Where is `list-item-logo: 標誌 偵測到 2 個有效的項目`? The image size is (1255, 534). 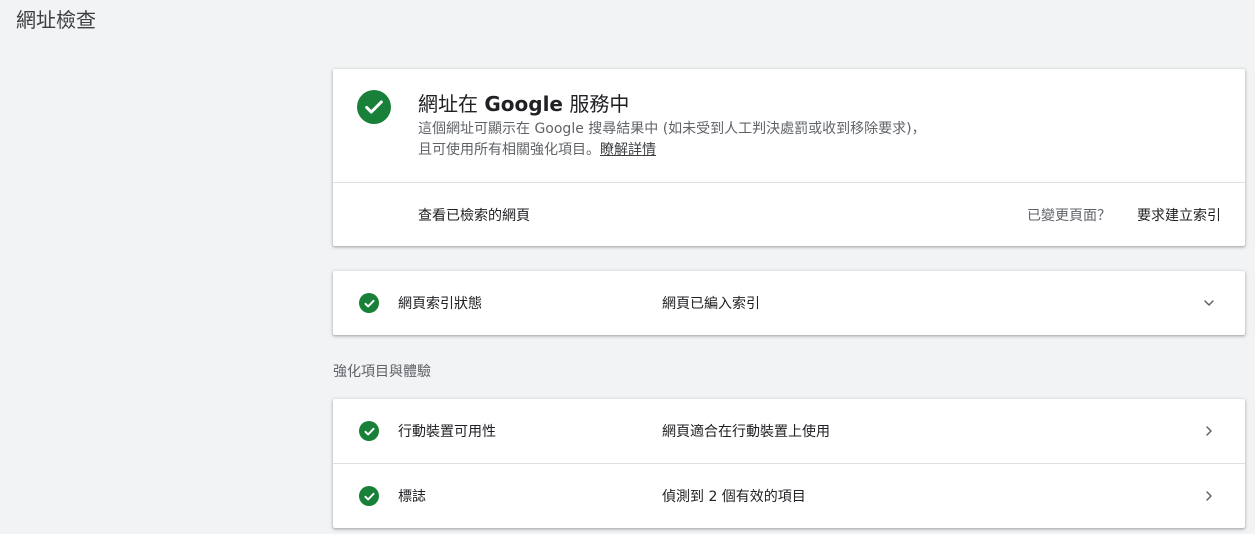
list-item-logo: 標誌 偵測到 2 個有效的項目 is located at coordinates (789, 495).